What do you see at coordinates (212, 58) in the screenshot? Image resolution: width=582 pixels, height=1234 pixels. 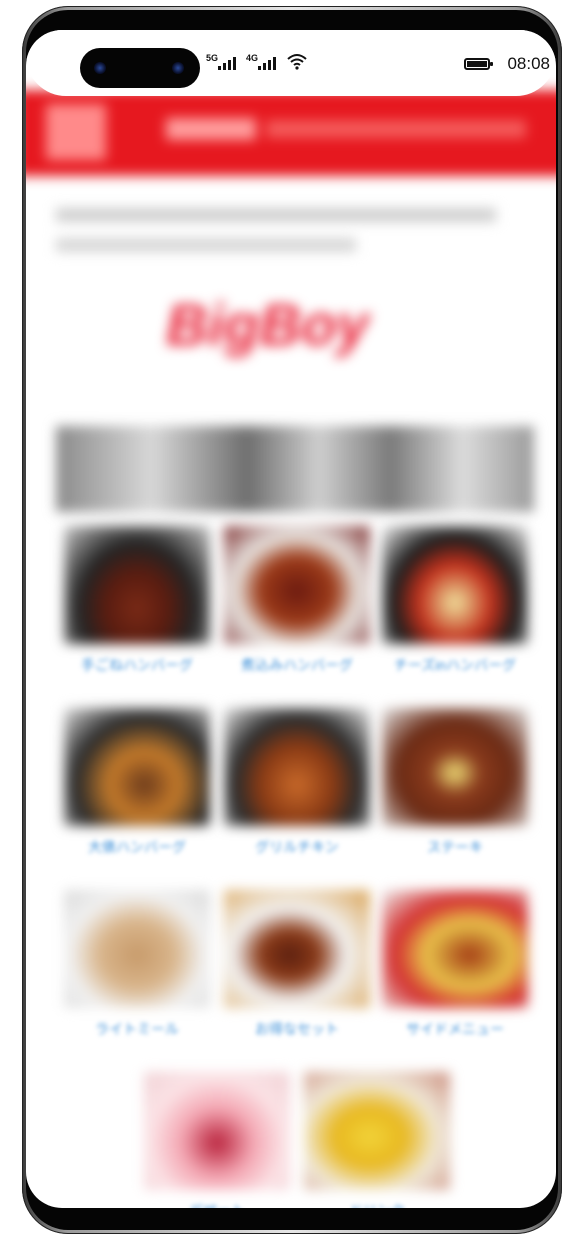 I see `network-type-1: 5G` at bounding box center [212, 58].